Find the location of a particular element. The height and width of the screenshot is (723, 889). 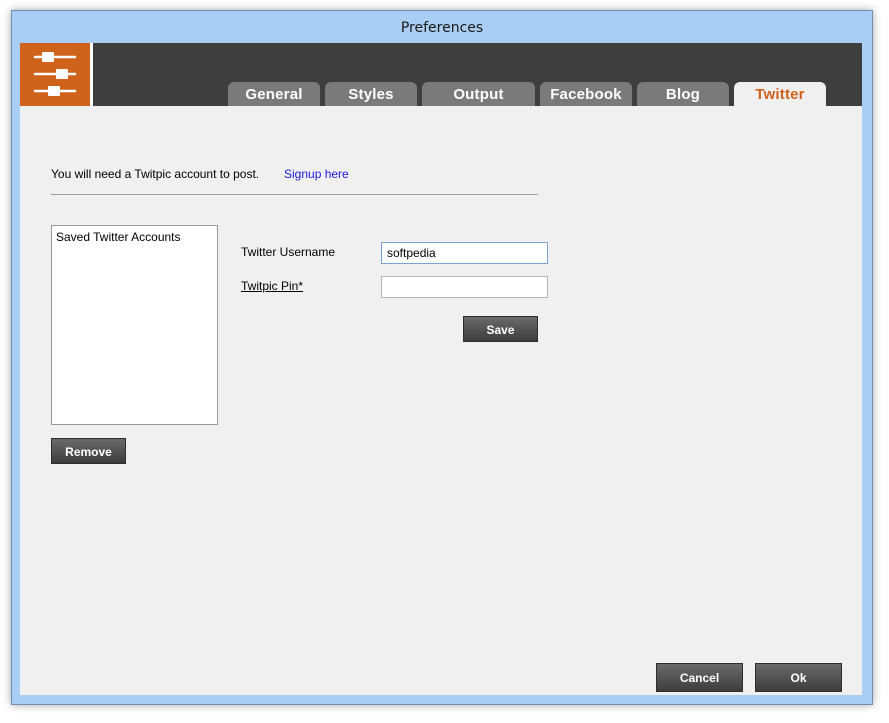

twitpic-pin-label: Twitpic Pin* is located at coordinates (272, 286).